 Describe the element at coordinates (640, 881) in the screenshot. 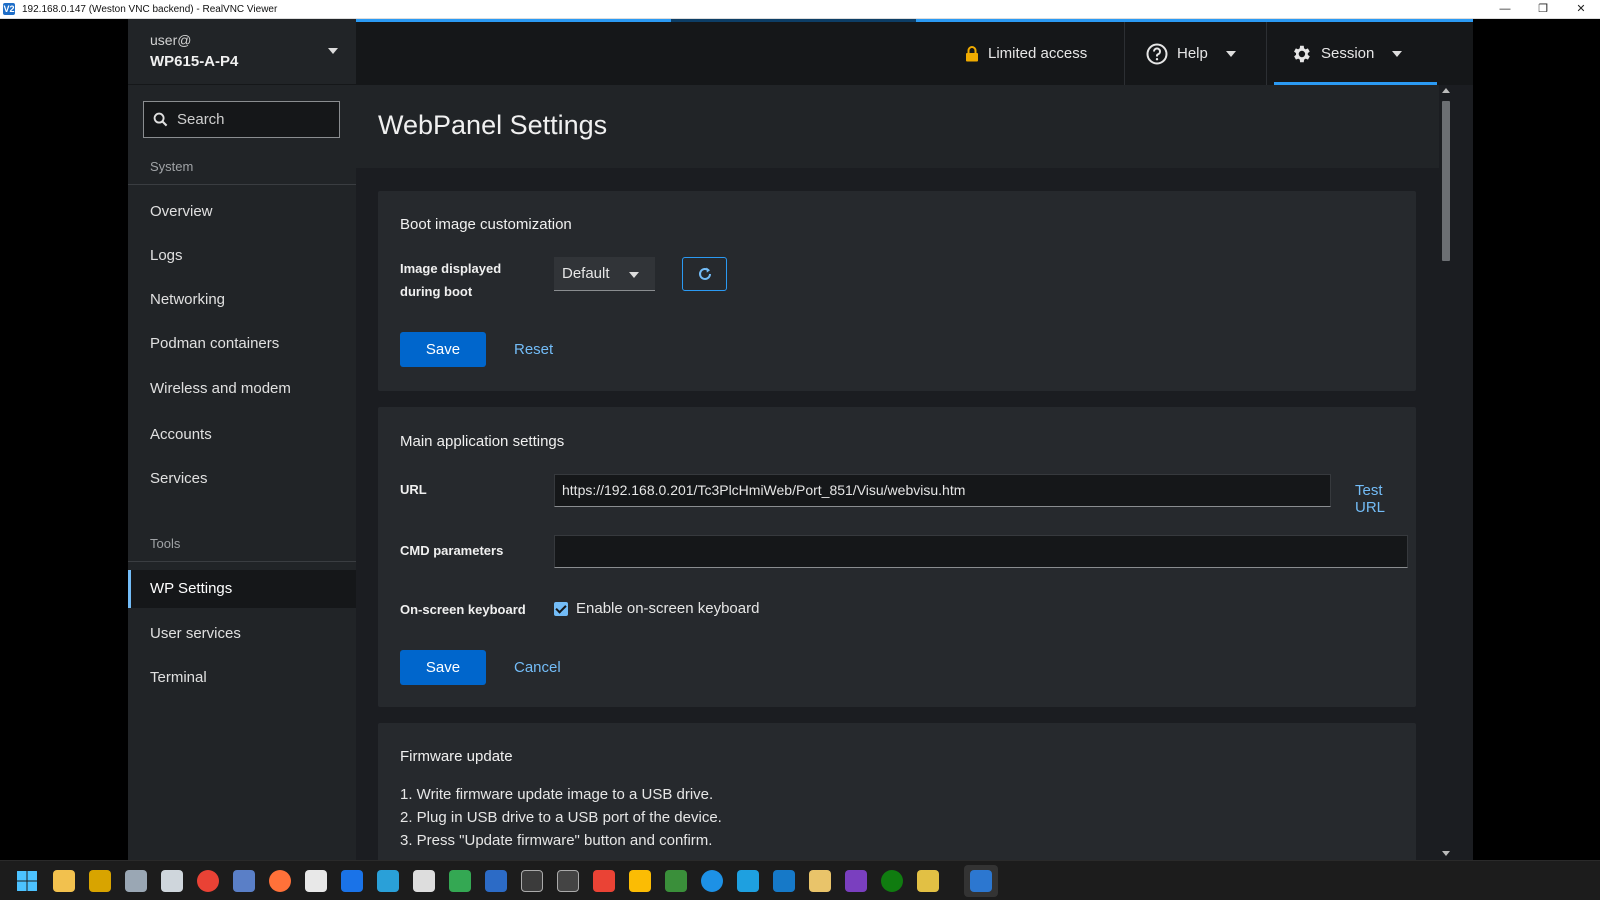

I see `google-drive-icon` at that location.